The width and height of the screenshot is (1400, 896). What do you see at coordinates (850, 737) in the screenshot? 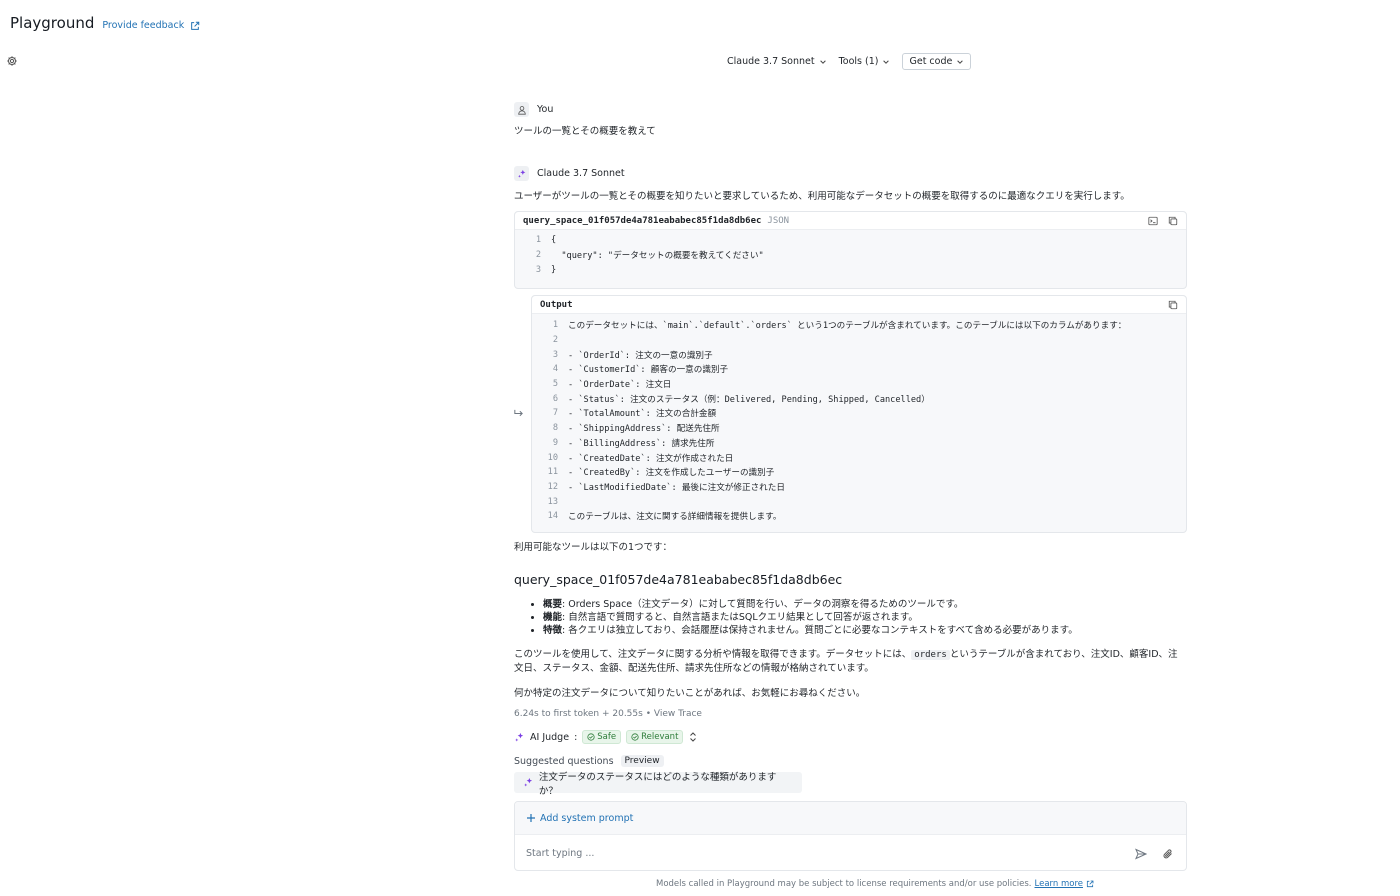
I see `ai-judge-row: AI Judge : Safe Relevant` at bounding box center [850, 737].